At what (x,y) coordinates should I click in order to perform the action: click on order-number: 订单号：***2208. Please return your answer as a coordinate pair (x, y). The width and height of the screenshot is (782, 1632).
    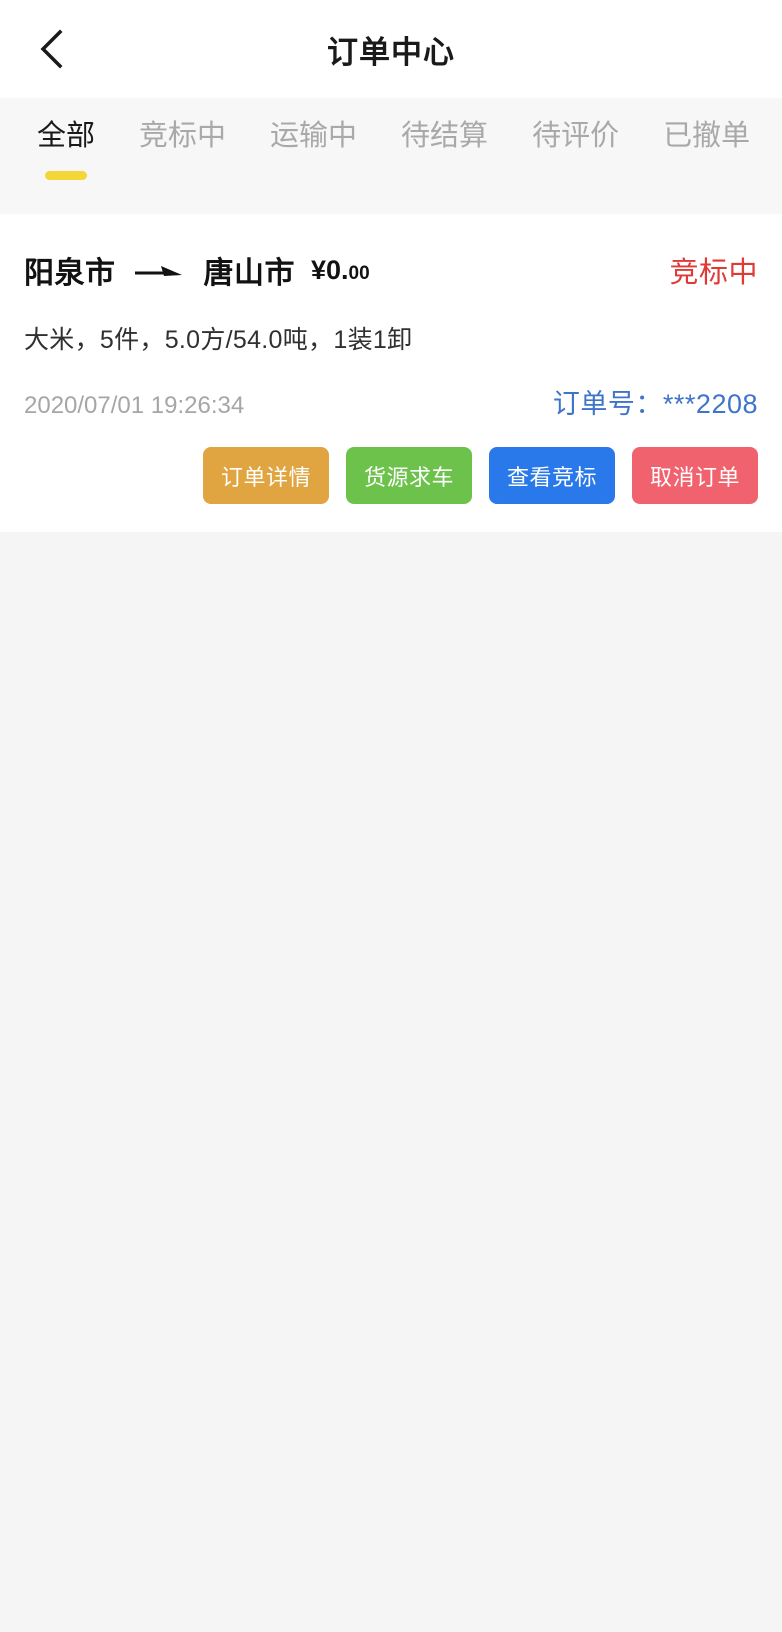
    Looking at the image, I should click on (655, 401).